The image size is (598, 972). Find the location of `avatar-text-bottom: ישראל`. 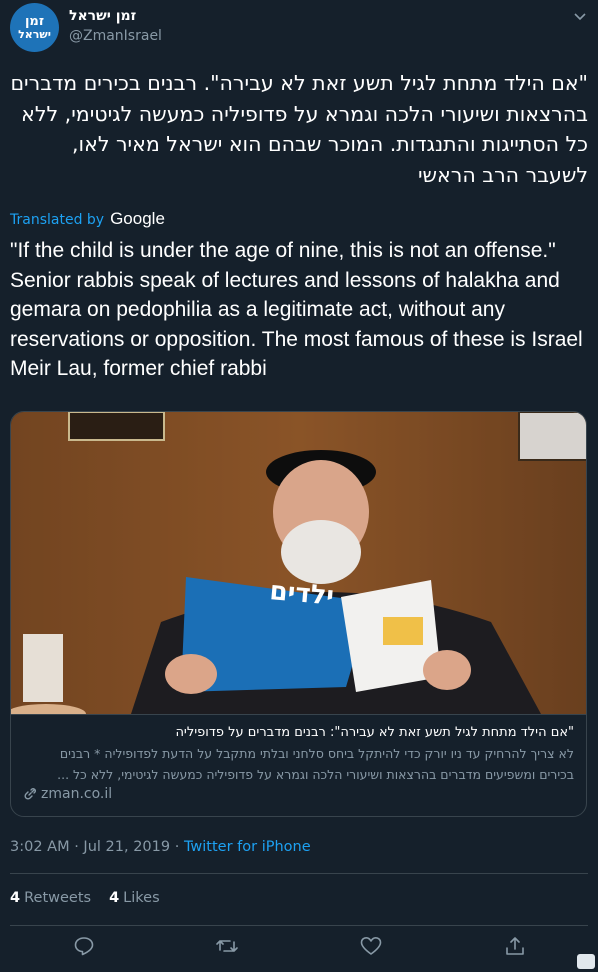

avatar-text-bottom: ישראל is located at coordinates (34, 34).